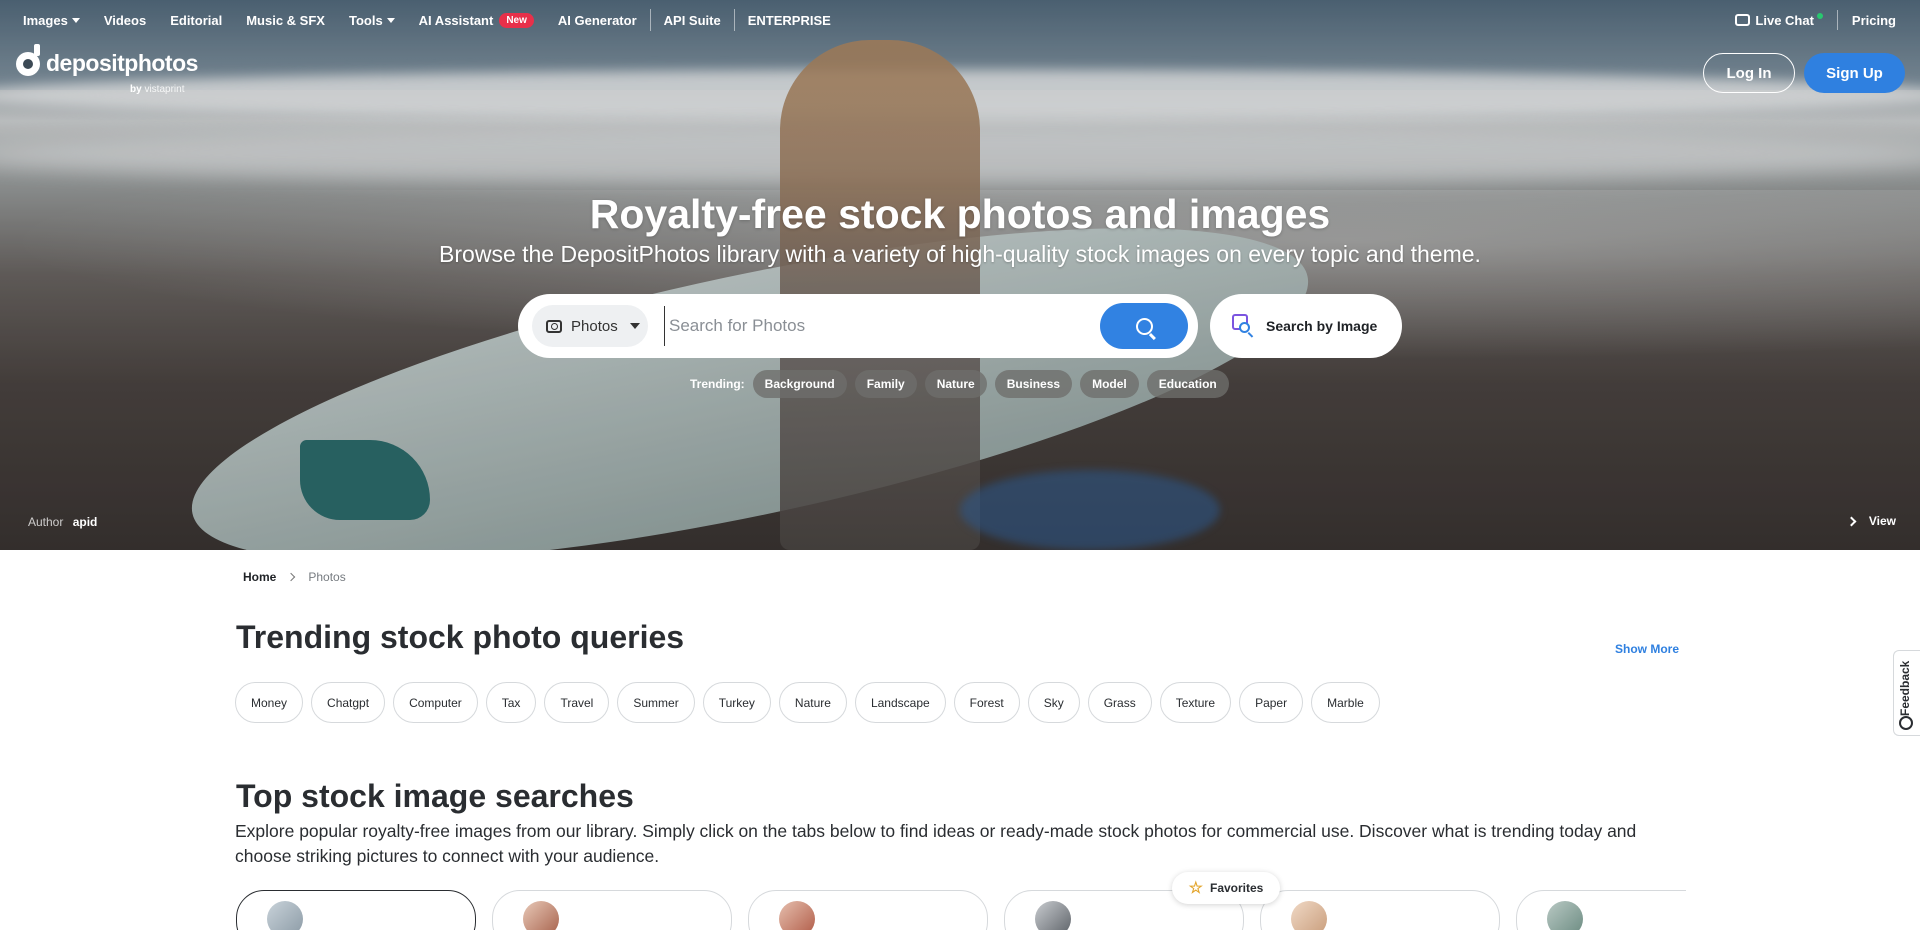 The image size is (1920, 930). What do you see at coordinates (1647, 649) in the screenshot?
I see `show-more-link: Show More` at bounding box center [1647, 649].